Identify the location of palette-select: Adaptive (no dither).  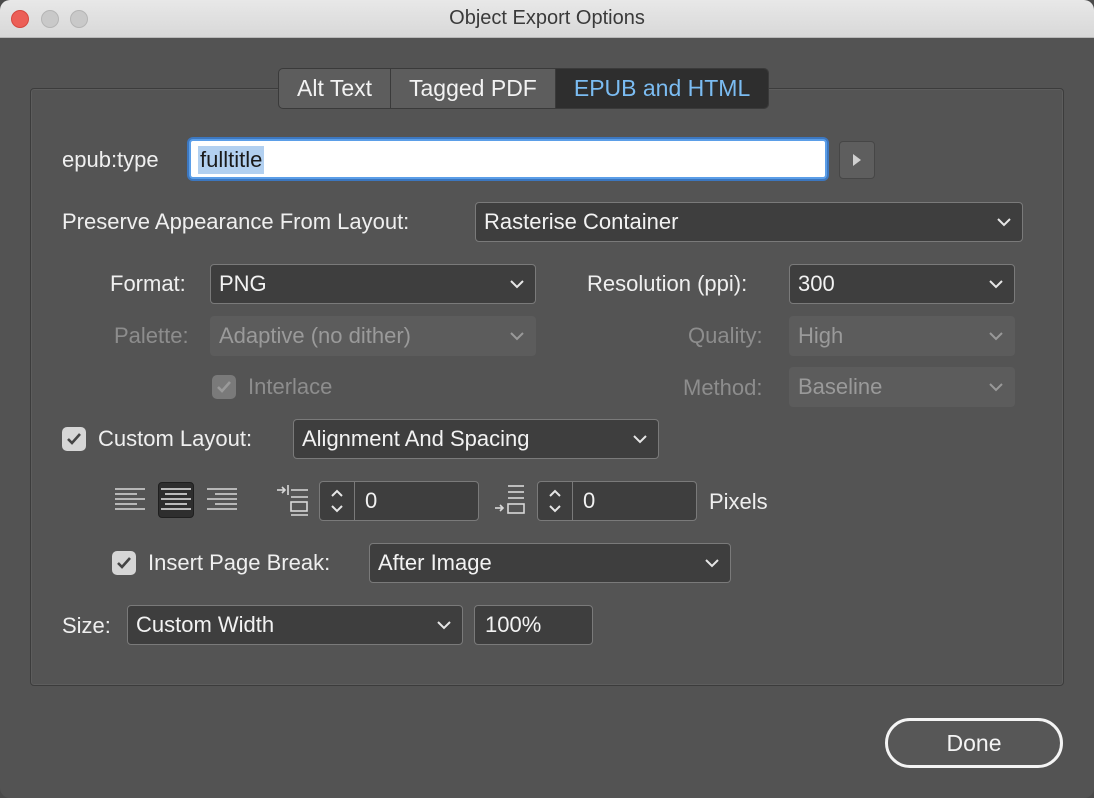
(373, 336).